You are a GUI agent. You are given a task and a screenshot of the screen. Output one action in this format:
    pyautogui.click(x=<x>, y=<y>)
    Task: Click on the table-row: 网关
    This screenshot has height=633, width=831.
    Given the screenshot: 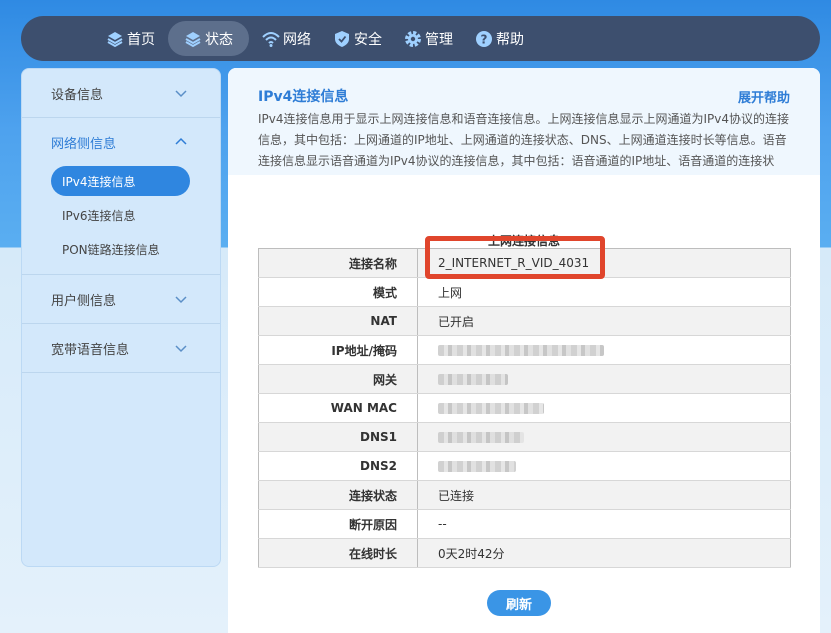 What is the action you would take?
    pyautogui.click(x=524, y=379)
    